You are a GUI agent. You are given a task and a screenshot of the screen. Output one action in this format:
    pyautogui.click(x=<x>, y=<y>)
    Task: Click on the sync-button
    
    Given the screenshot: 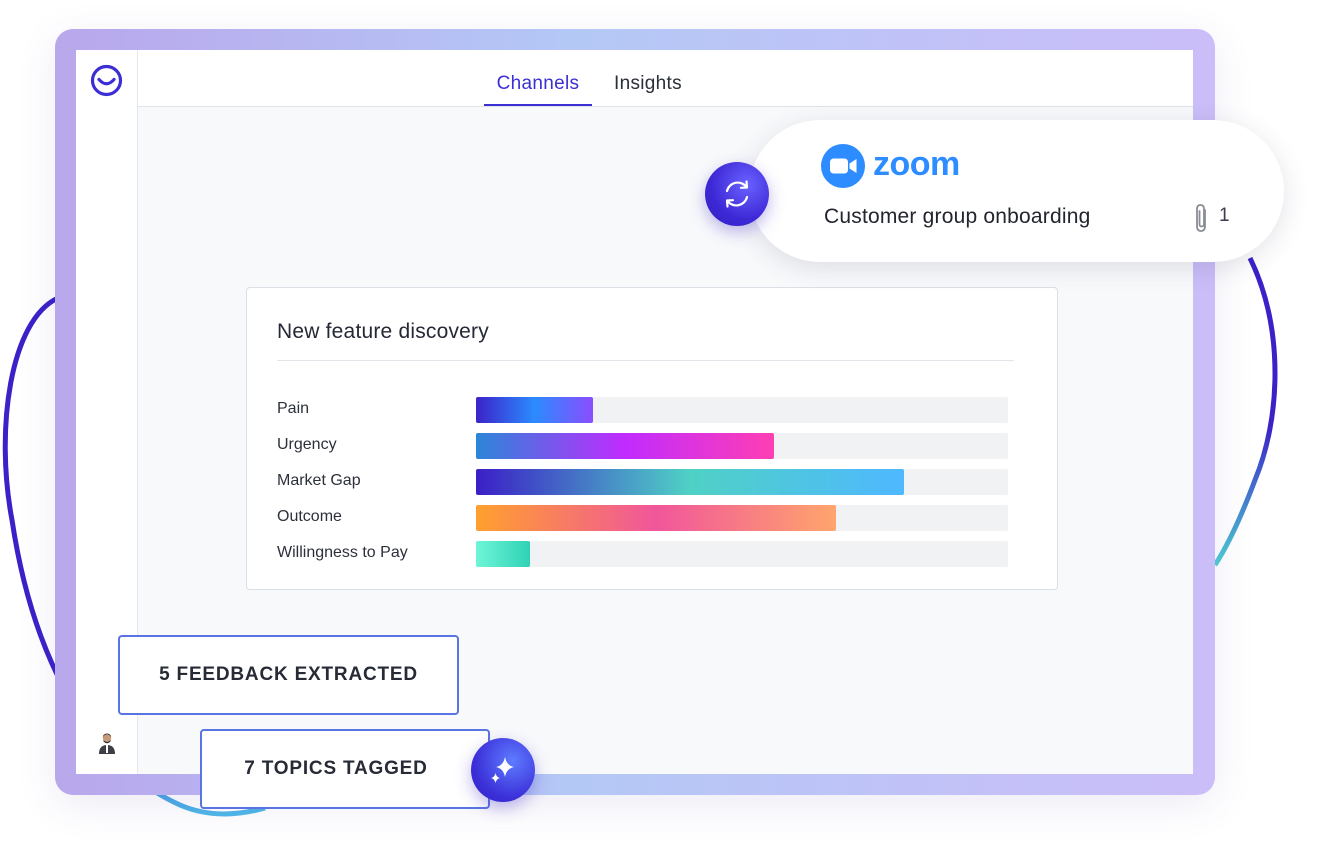 What is the action you would take?
    pyautogui.click(x=737, y=194)
    